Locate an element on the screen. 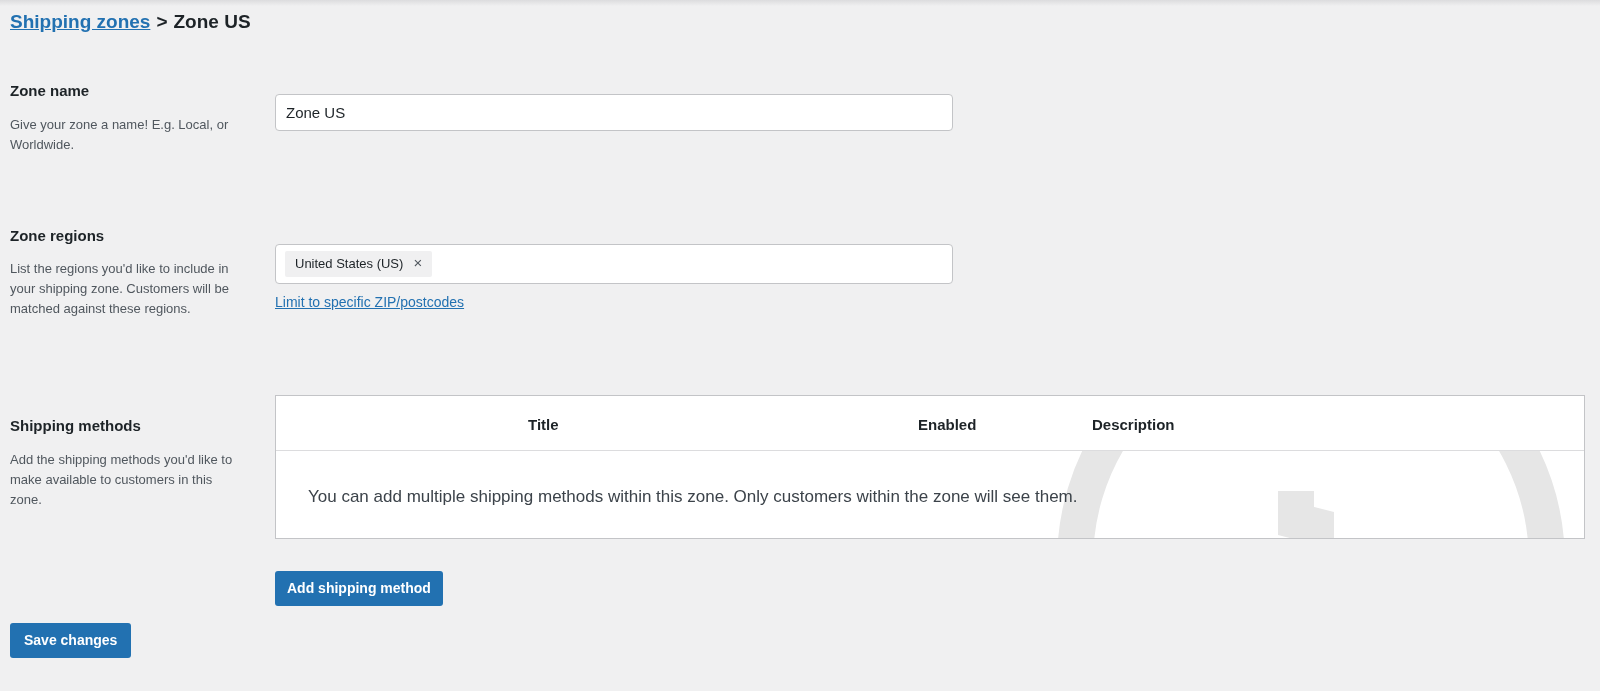  section-description: Give your zone a name! E.g. Local, or Worldwide. is located at coordinates (120, 134).